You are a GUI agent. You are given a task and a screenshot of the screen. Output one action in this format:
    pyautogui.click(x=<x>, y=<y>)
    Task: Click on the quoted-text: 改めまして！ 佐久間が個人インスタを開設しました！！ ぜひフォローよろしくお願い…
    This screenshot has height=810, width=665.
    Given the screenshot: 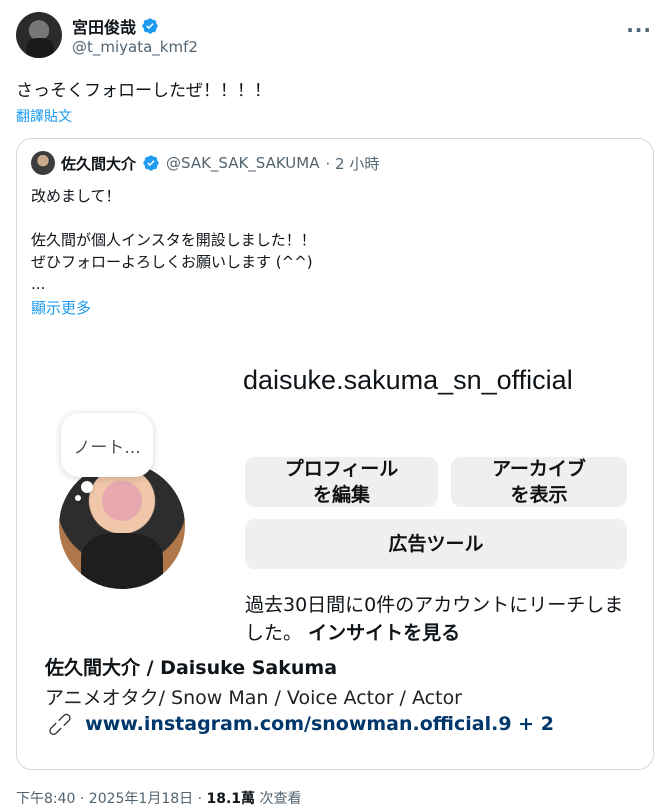 What is the action you would take?
    pyautogui.click(x=173, y=240)
    